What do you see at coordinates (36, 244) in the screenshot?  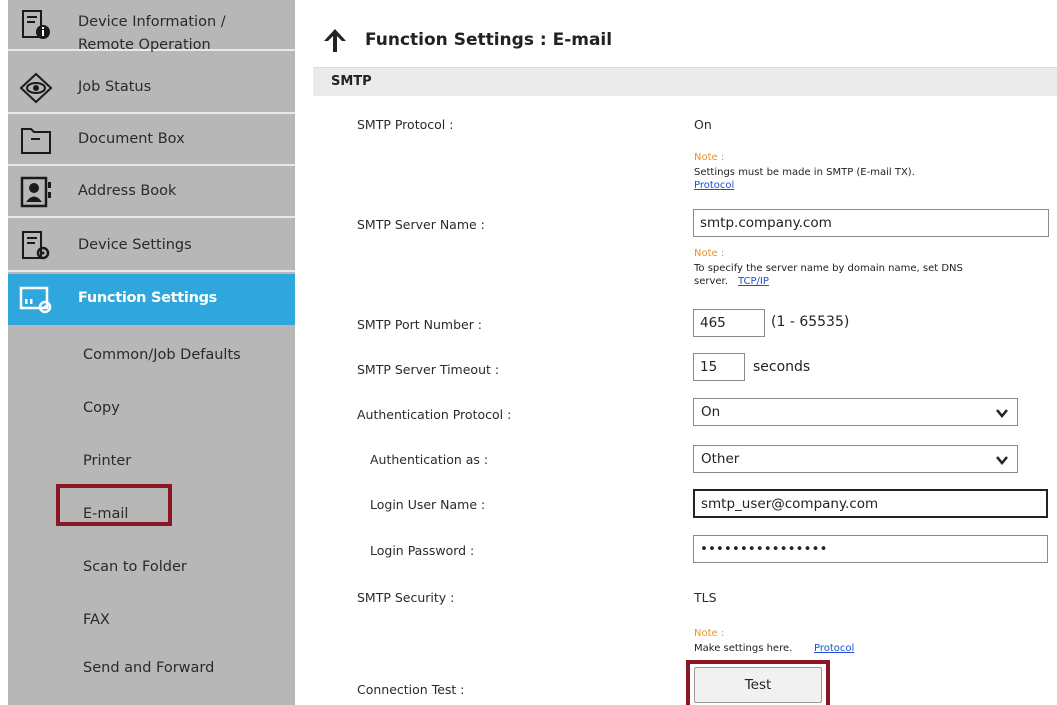 I see `device-settings-icon` at bounding box center [36, 244].